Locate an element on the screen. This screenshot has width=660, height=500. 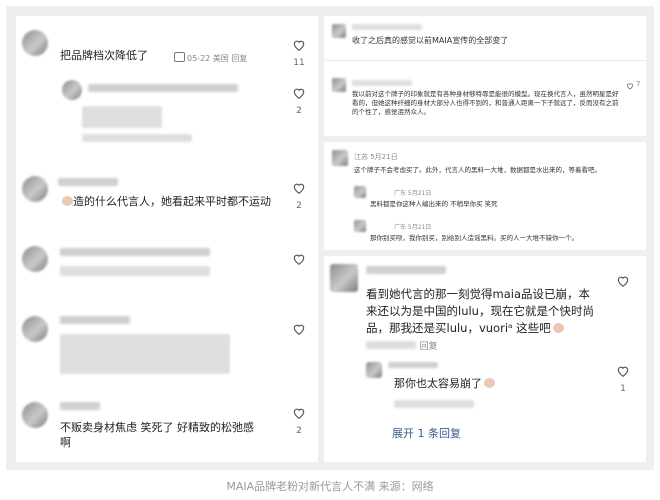
comment-text: 造的什么代言人，她看起来平时都不运动 is located at coordinates (170, 201).